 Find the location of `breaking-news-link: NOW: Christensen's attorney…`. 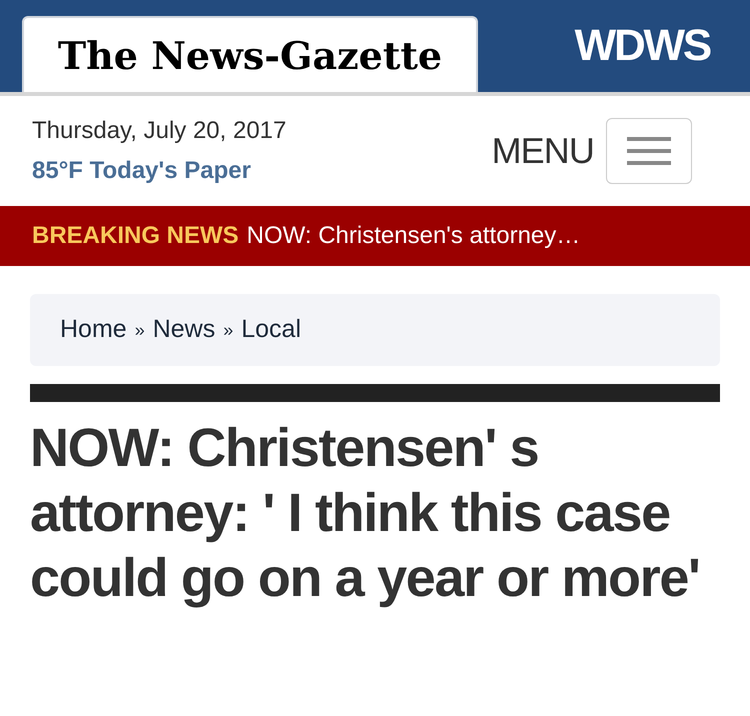

breaking-news-link: NOW: Christensen's attorney… is located at coordinates (413, 236).